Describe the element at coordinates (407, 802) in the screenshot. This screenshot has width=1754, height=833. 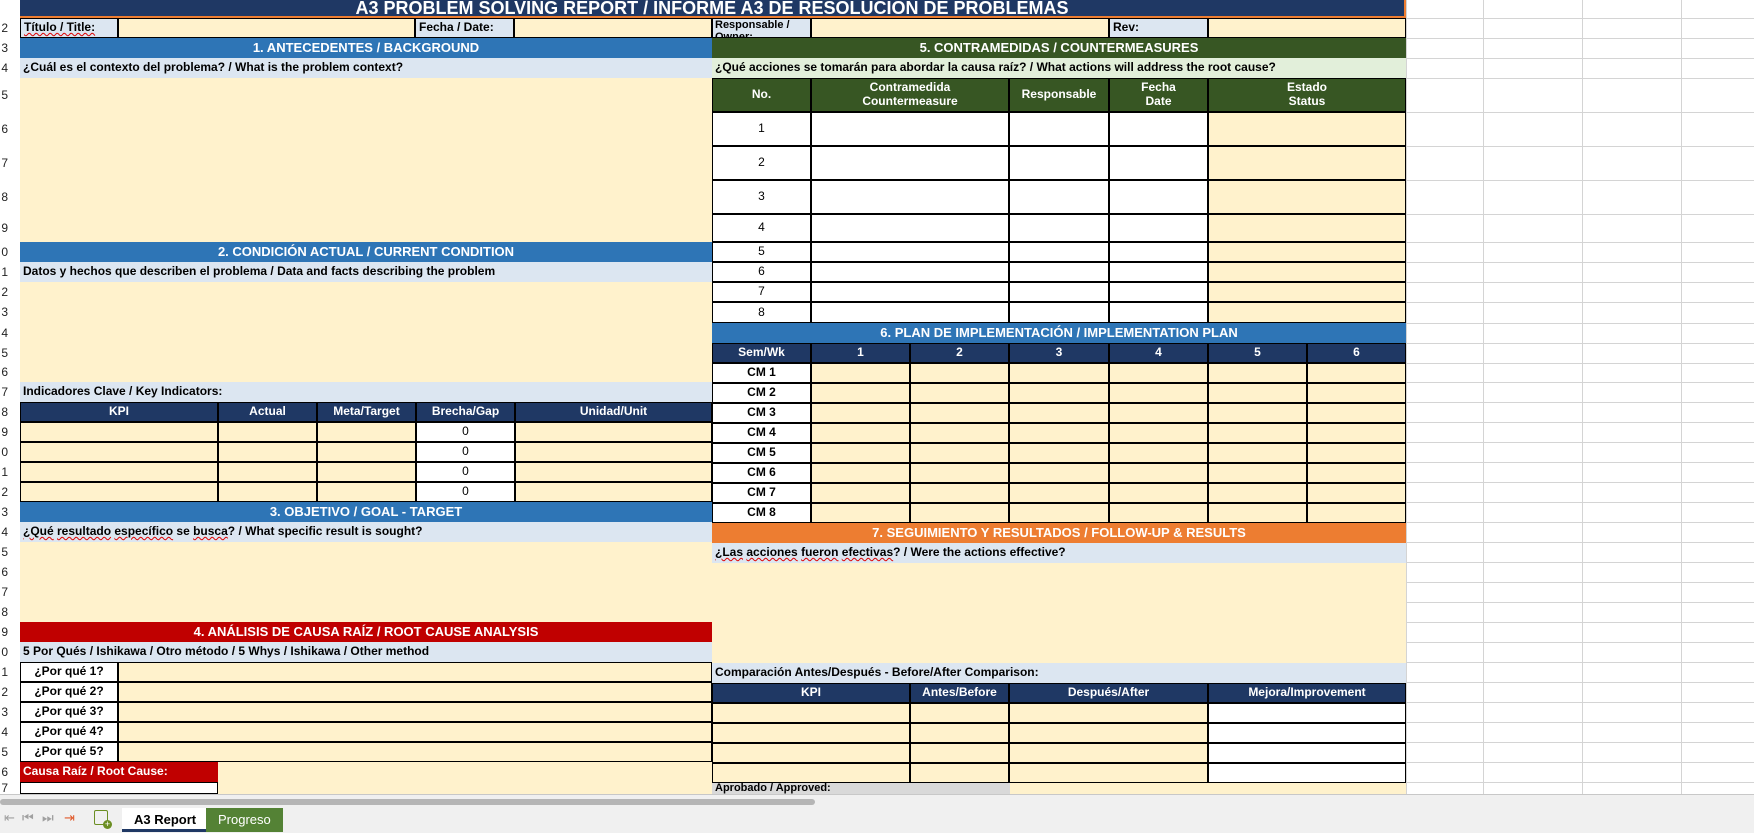
I see `horizontal-scrollbar` at that location.